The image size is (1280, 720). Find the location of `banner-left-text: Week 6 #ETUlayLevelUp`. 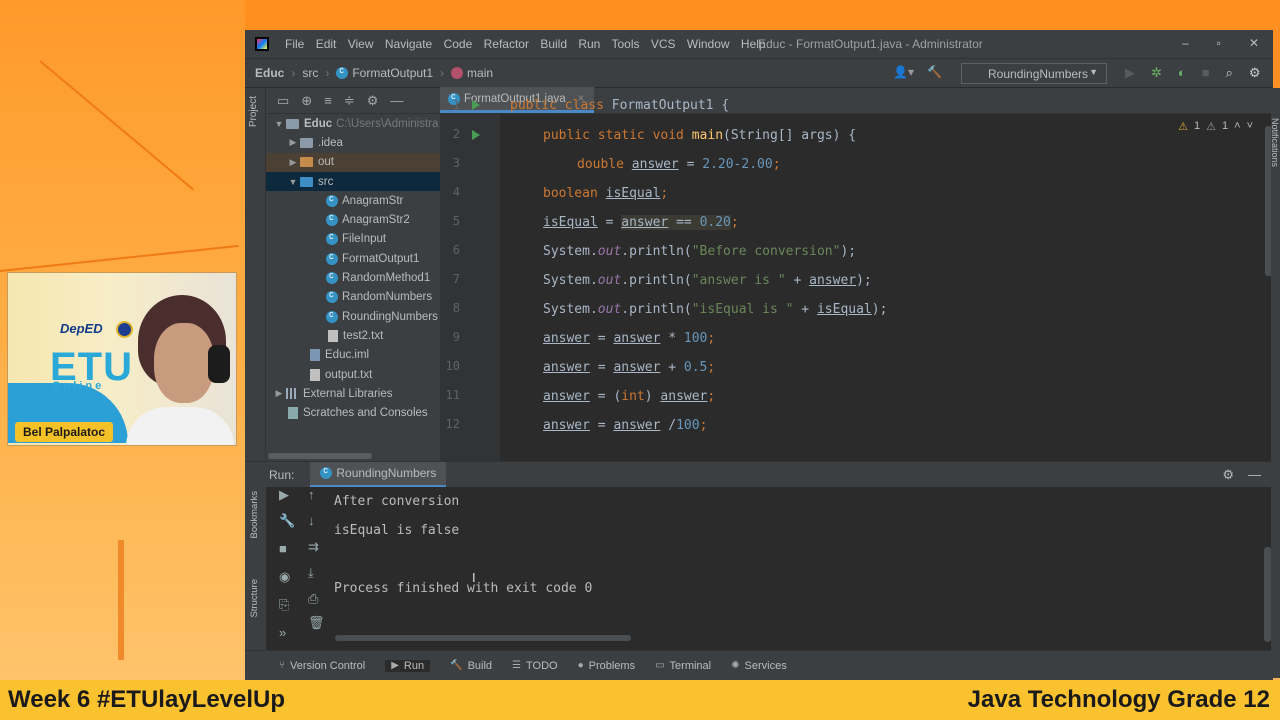

banner-left-text: Week 6 #ETUlayLevelUp is located at coordinates (147, 699).